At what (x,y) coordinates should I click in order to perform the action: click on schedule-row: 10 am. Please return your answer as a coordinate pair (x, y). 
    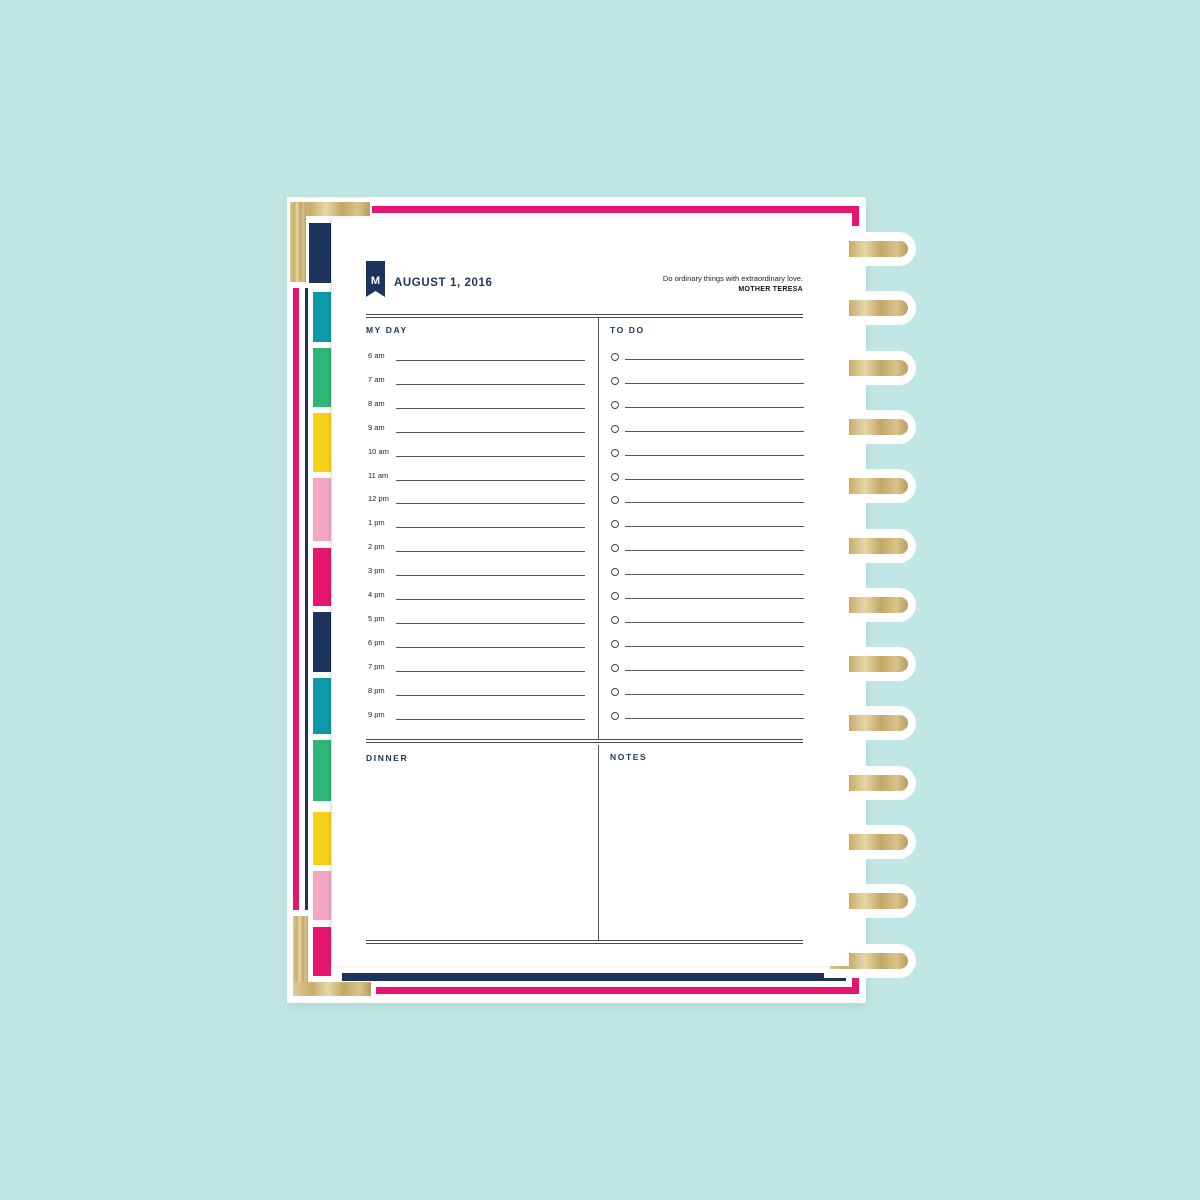
    Looking at the image, I should click on (477, 453).